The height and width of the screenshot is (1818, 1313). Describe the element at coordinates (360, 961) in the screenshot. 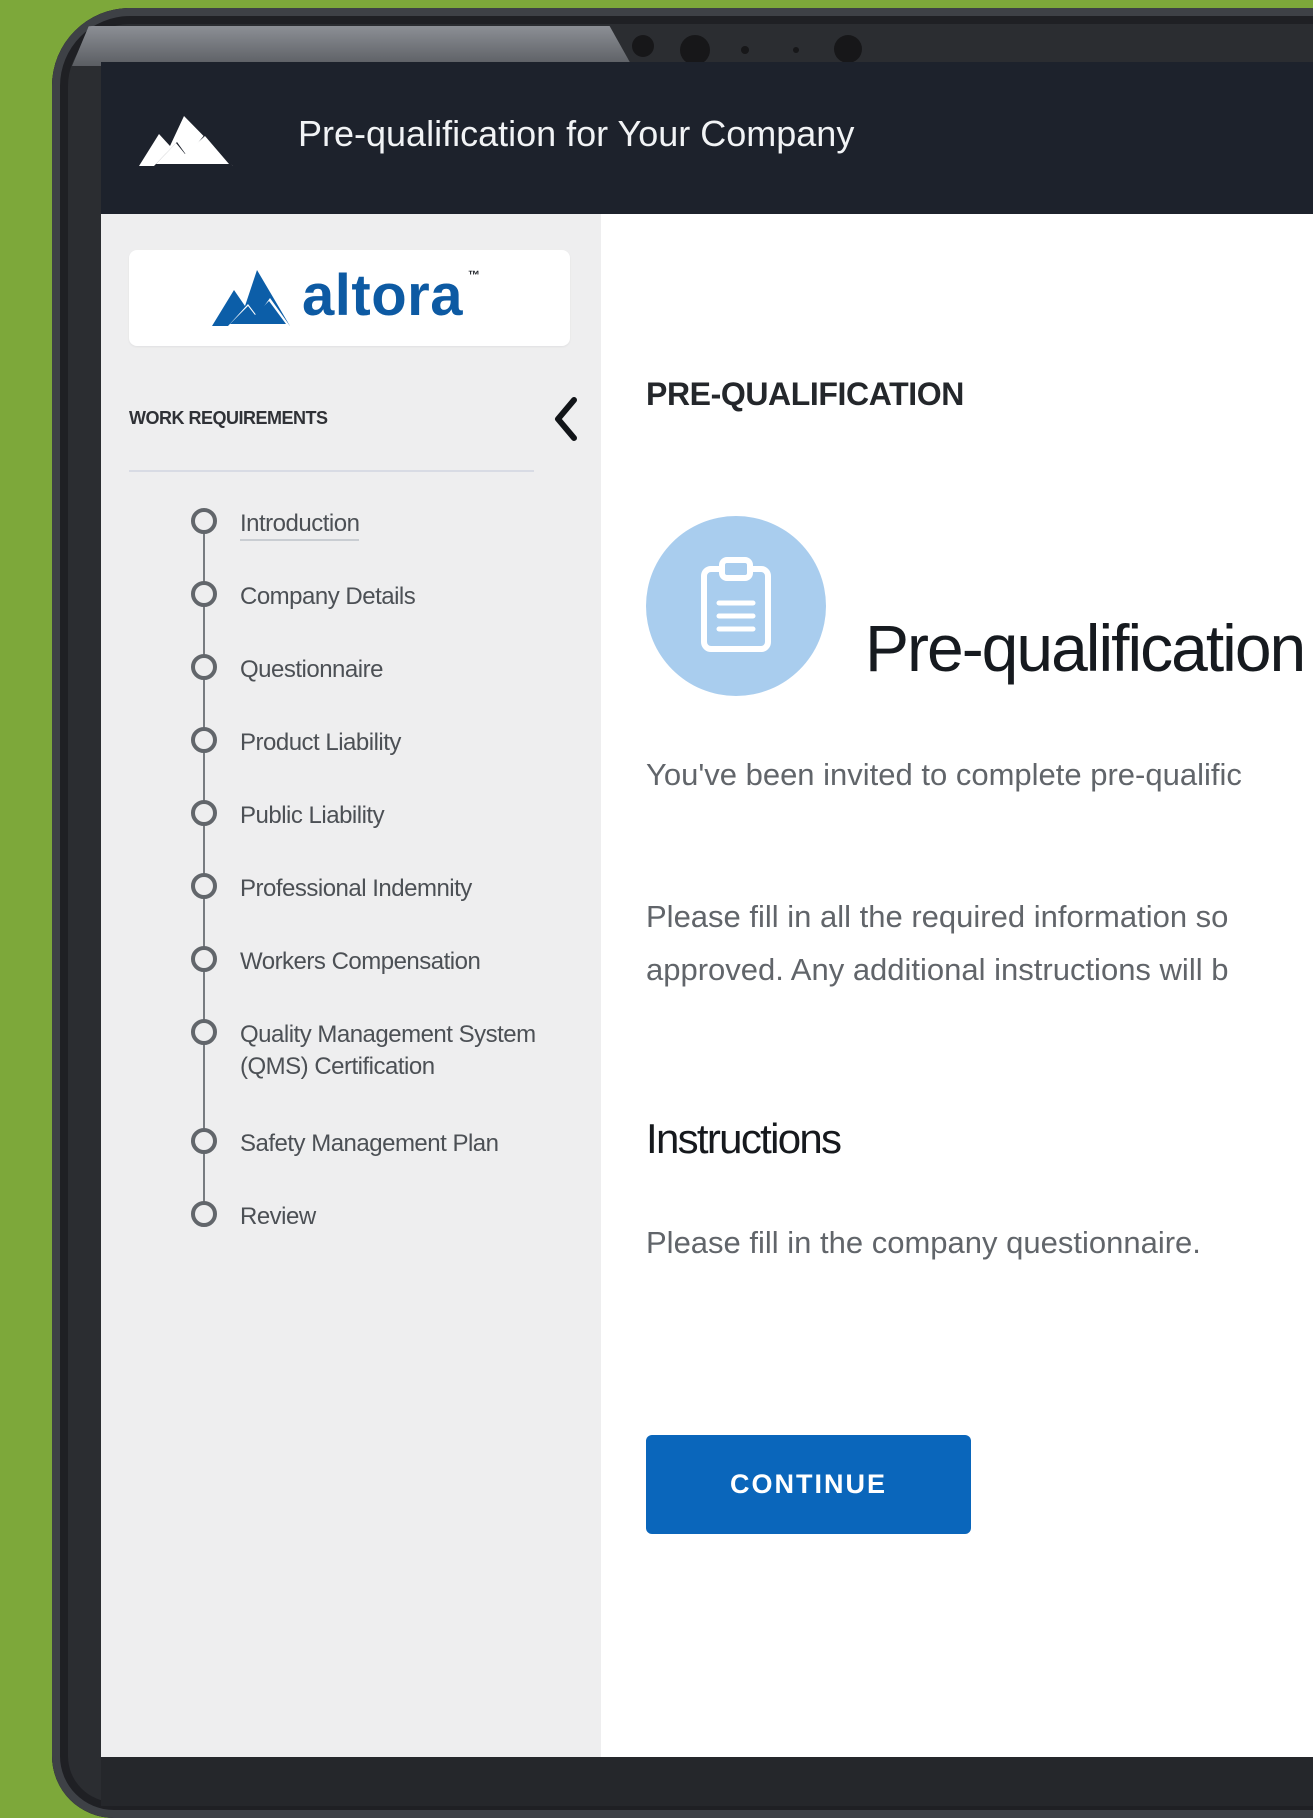

I see `step-label: Workers Compensation` at that location.